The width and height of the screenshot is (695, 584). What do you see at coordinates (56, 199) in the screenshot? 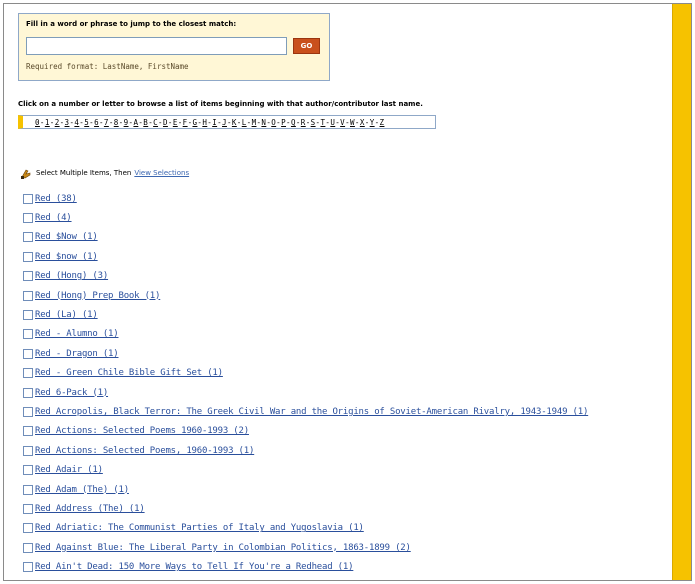
I see `result-link: Red (38)` at bounding box center [56, 199].